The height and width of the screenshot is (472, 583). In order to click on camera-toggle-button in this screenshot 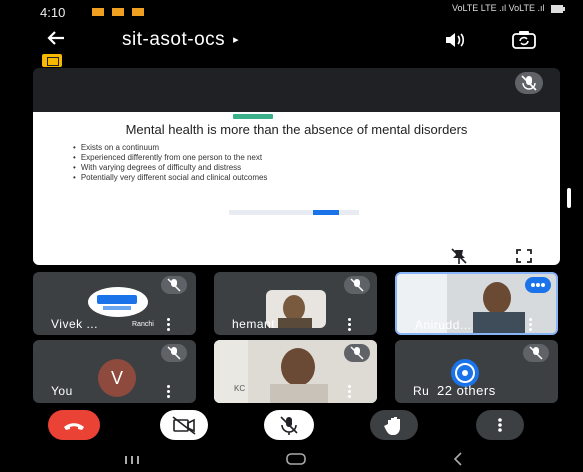, I will do `click(184, 425)`.